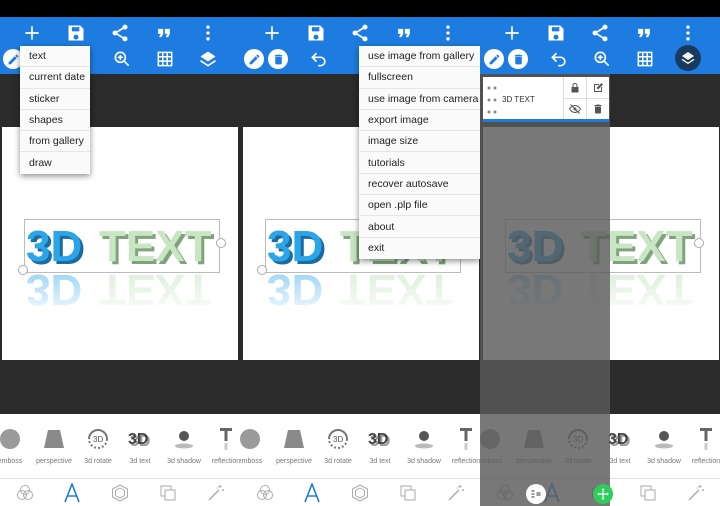 Image resolution: width=720 pixels, height=506 pixels. Describe the element at coordinates (419, 121) in the screenshot. I see `menu-item-export-image: export image` at that location.